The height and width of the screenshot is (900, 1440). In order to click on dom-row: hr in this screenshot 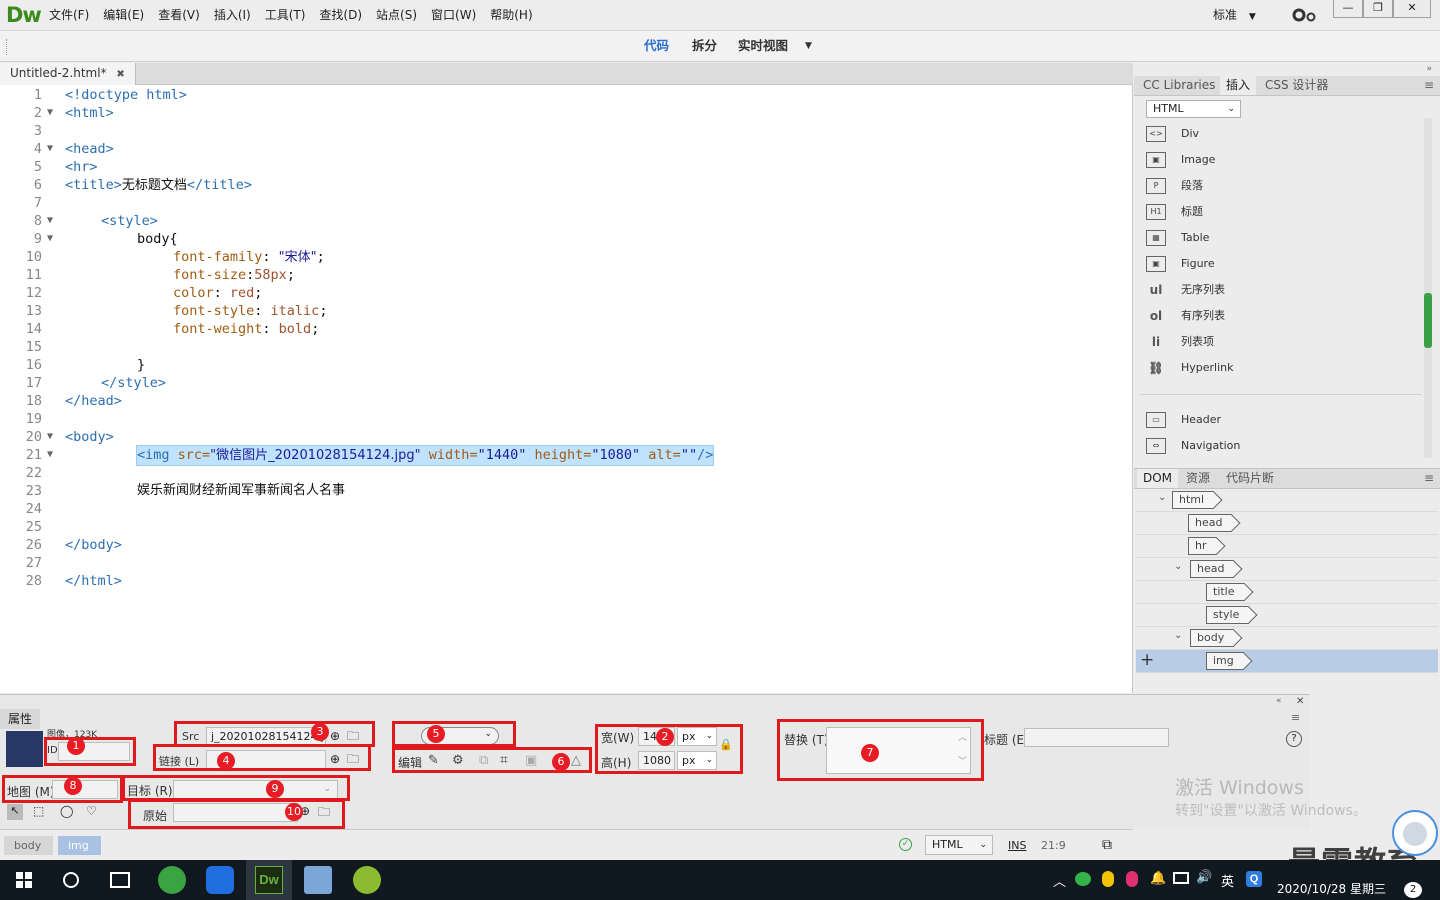, I will do `click(1287, 546)`.